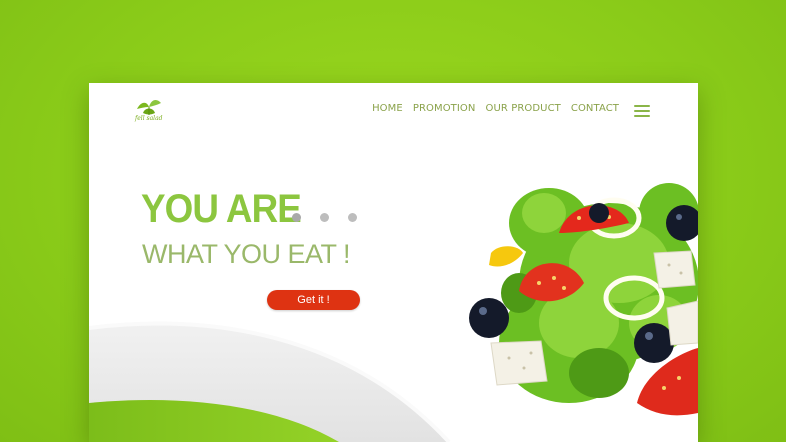  I want to click on loading-dots, so click(324, 217).